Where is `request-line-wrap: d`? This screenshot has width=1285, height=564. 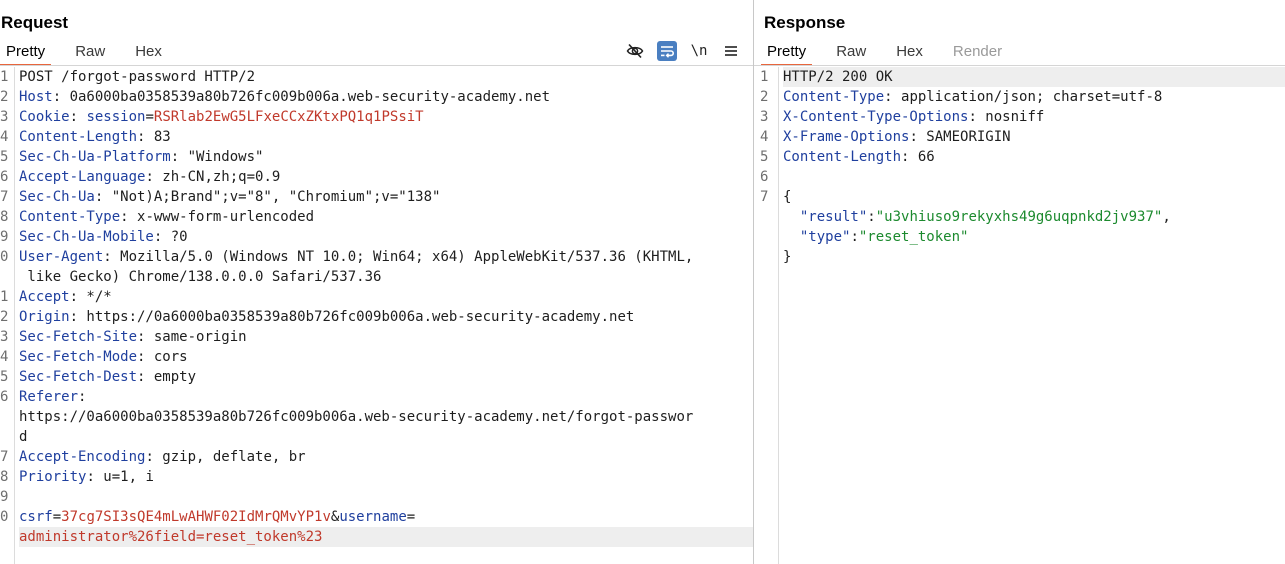 request-line-wrap: d is located at coordinates (386, 437).